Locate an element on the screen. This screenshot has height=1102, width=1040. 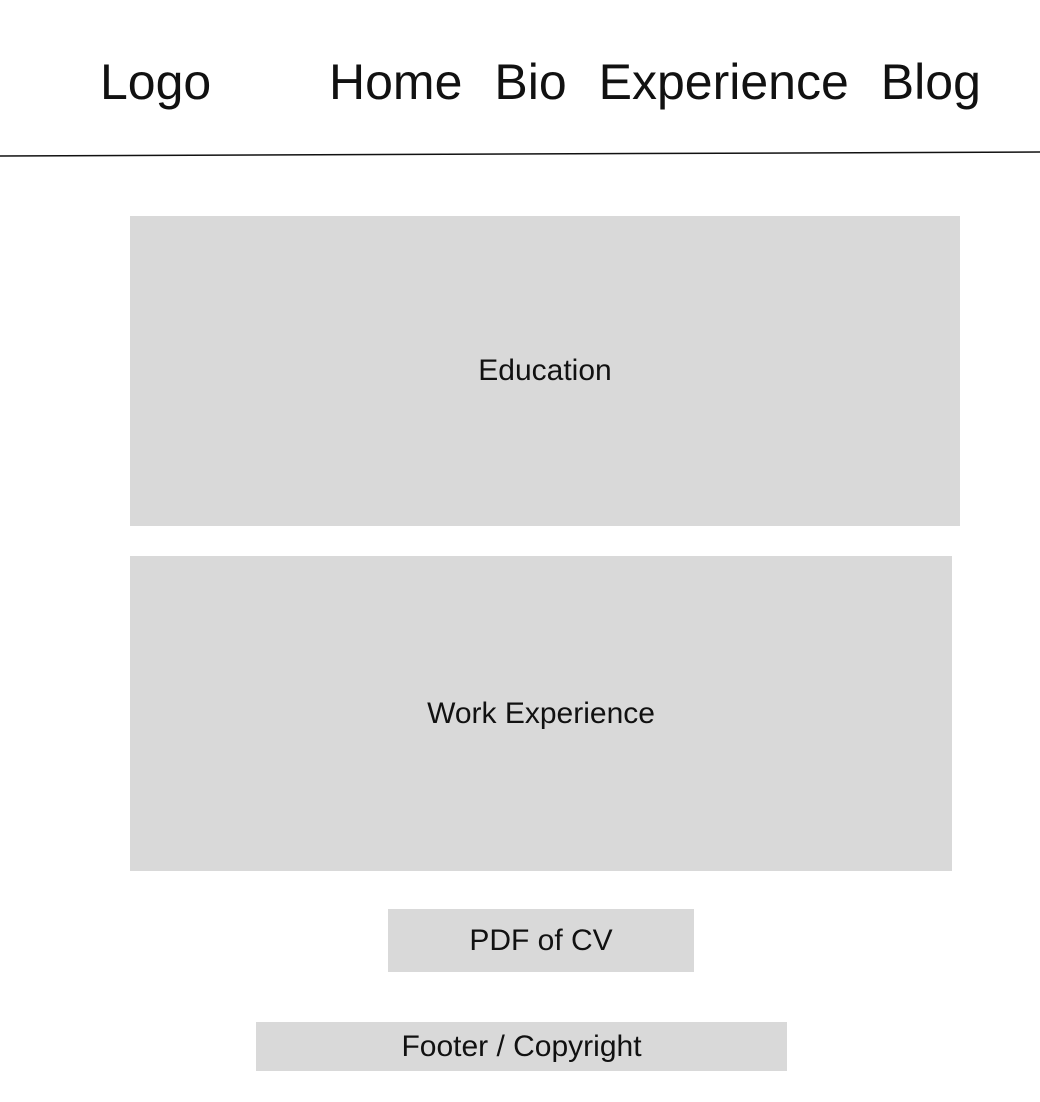
pdf-cv-button: PDF of CV is located at coordinates (541, 940).